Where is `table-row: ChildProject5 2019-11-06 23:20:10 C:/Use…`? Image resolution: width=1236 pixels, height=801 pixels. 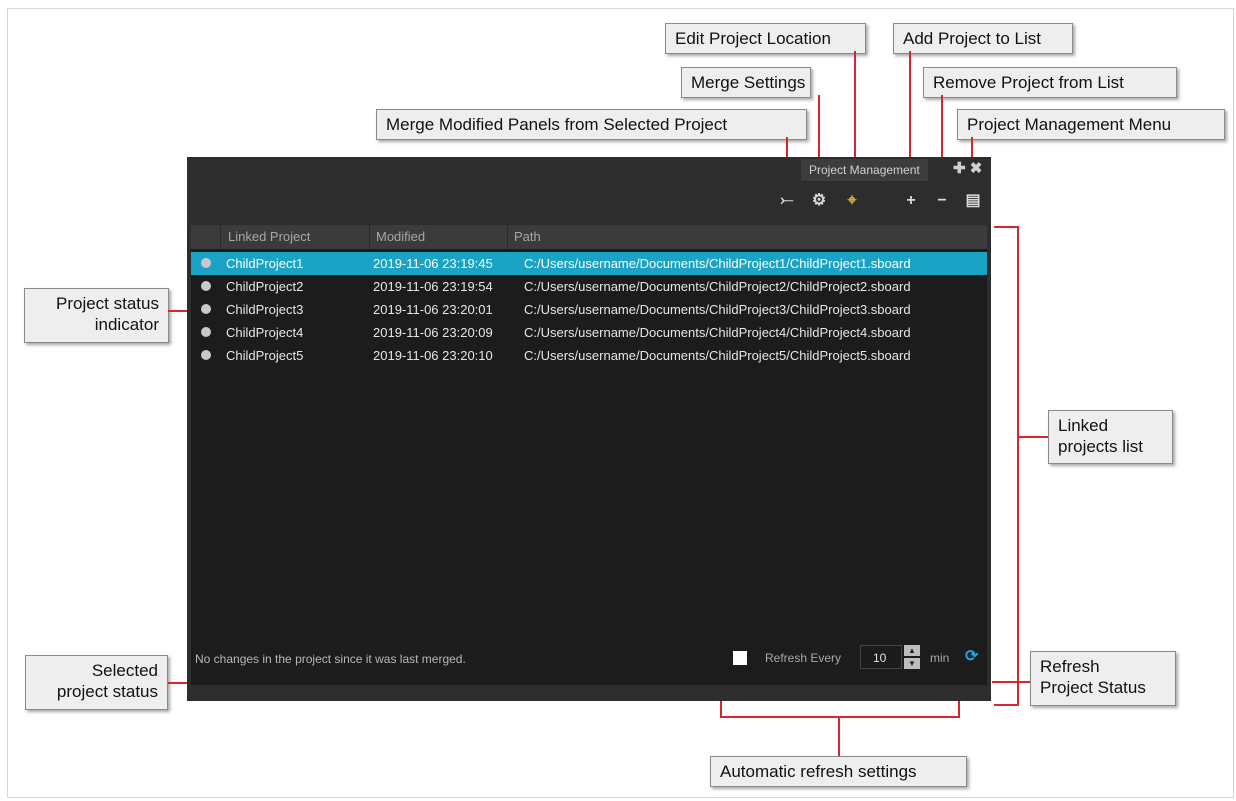 table-row: ChildProject5 2019-11-06 23:20:10 C:/Use… is located at coordinates (589, 355).